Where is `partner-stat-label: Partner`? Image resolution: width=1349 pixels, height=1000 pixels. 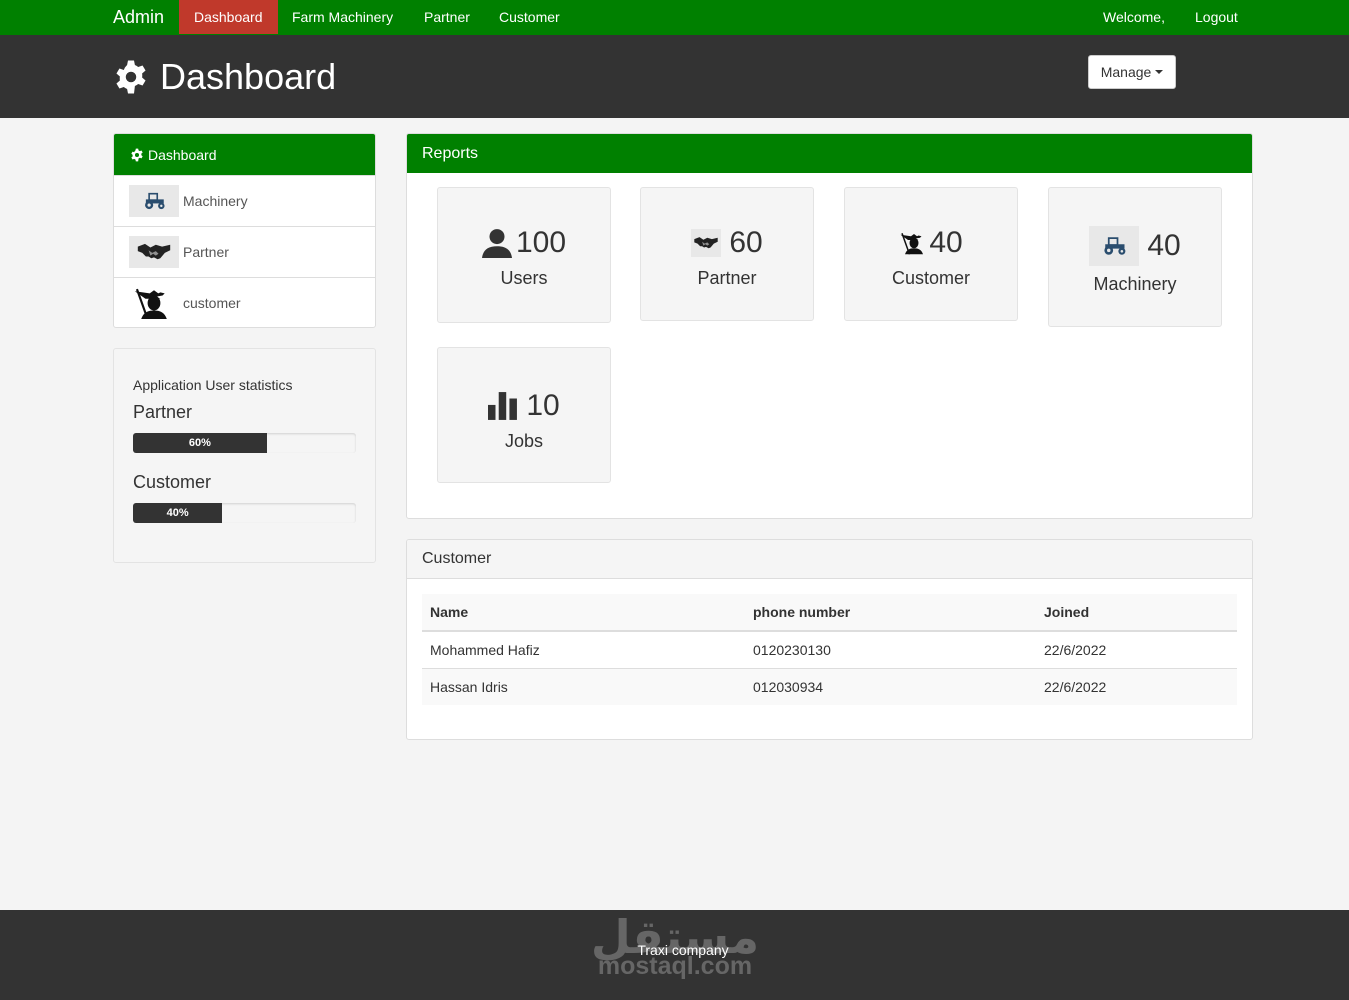
partner-stat-label: Partner is located at coordinates (163, 412).